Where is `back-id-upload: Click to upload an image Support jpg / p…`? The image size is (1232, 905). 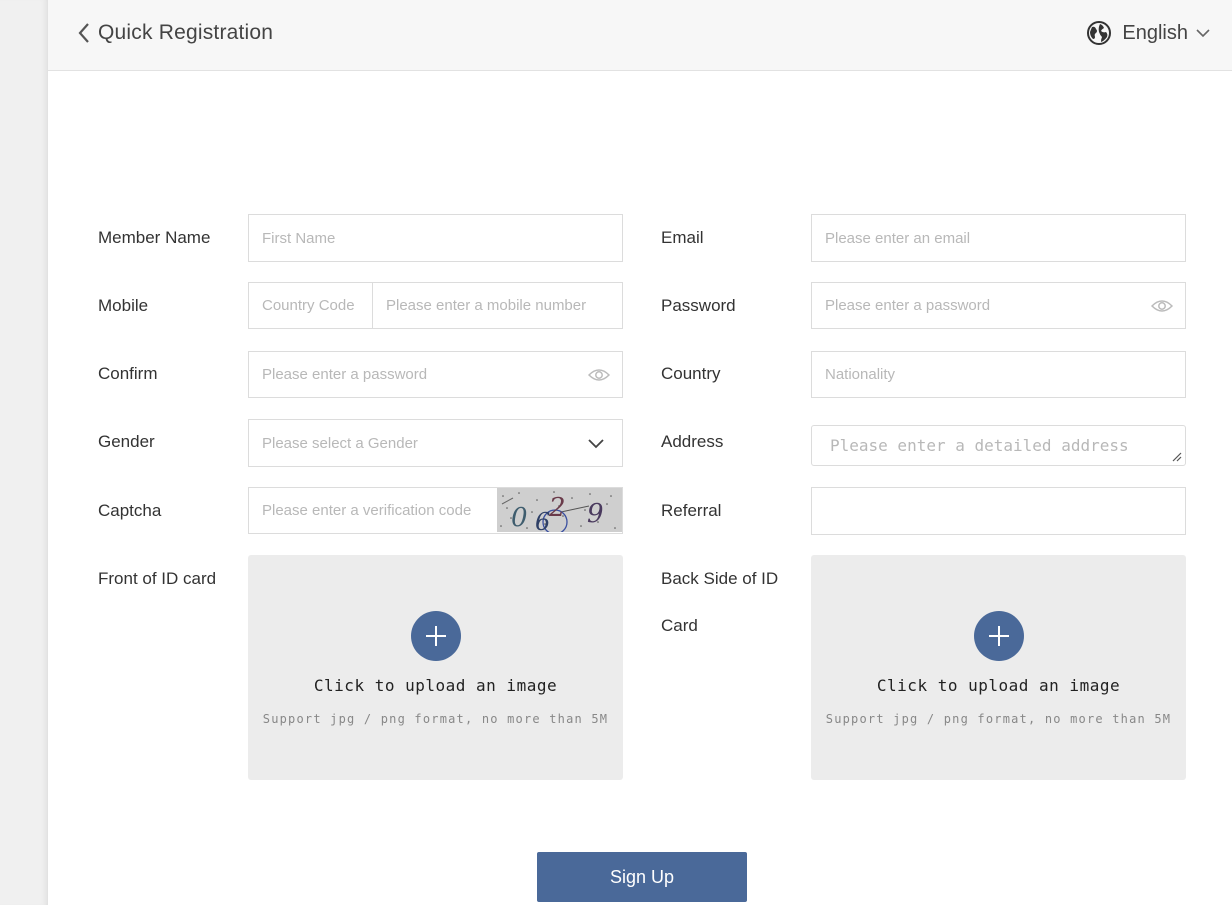 back-id-upload: Click to upload an image Support jpg / p… is located at coordinates (998, 667).